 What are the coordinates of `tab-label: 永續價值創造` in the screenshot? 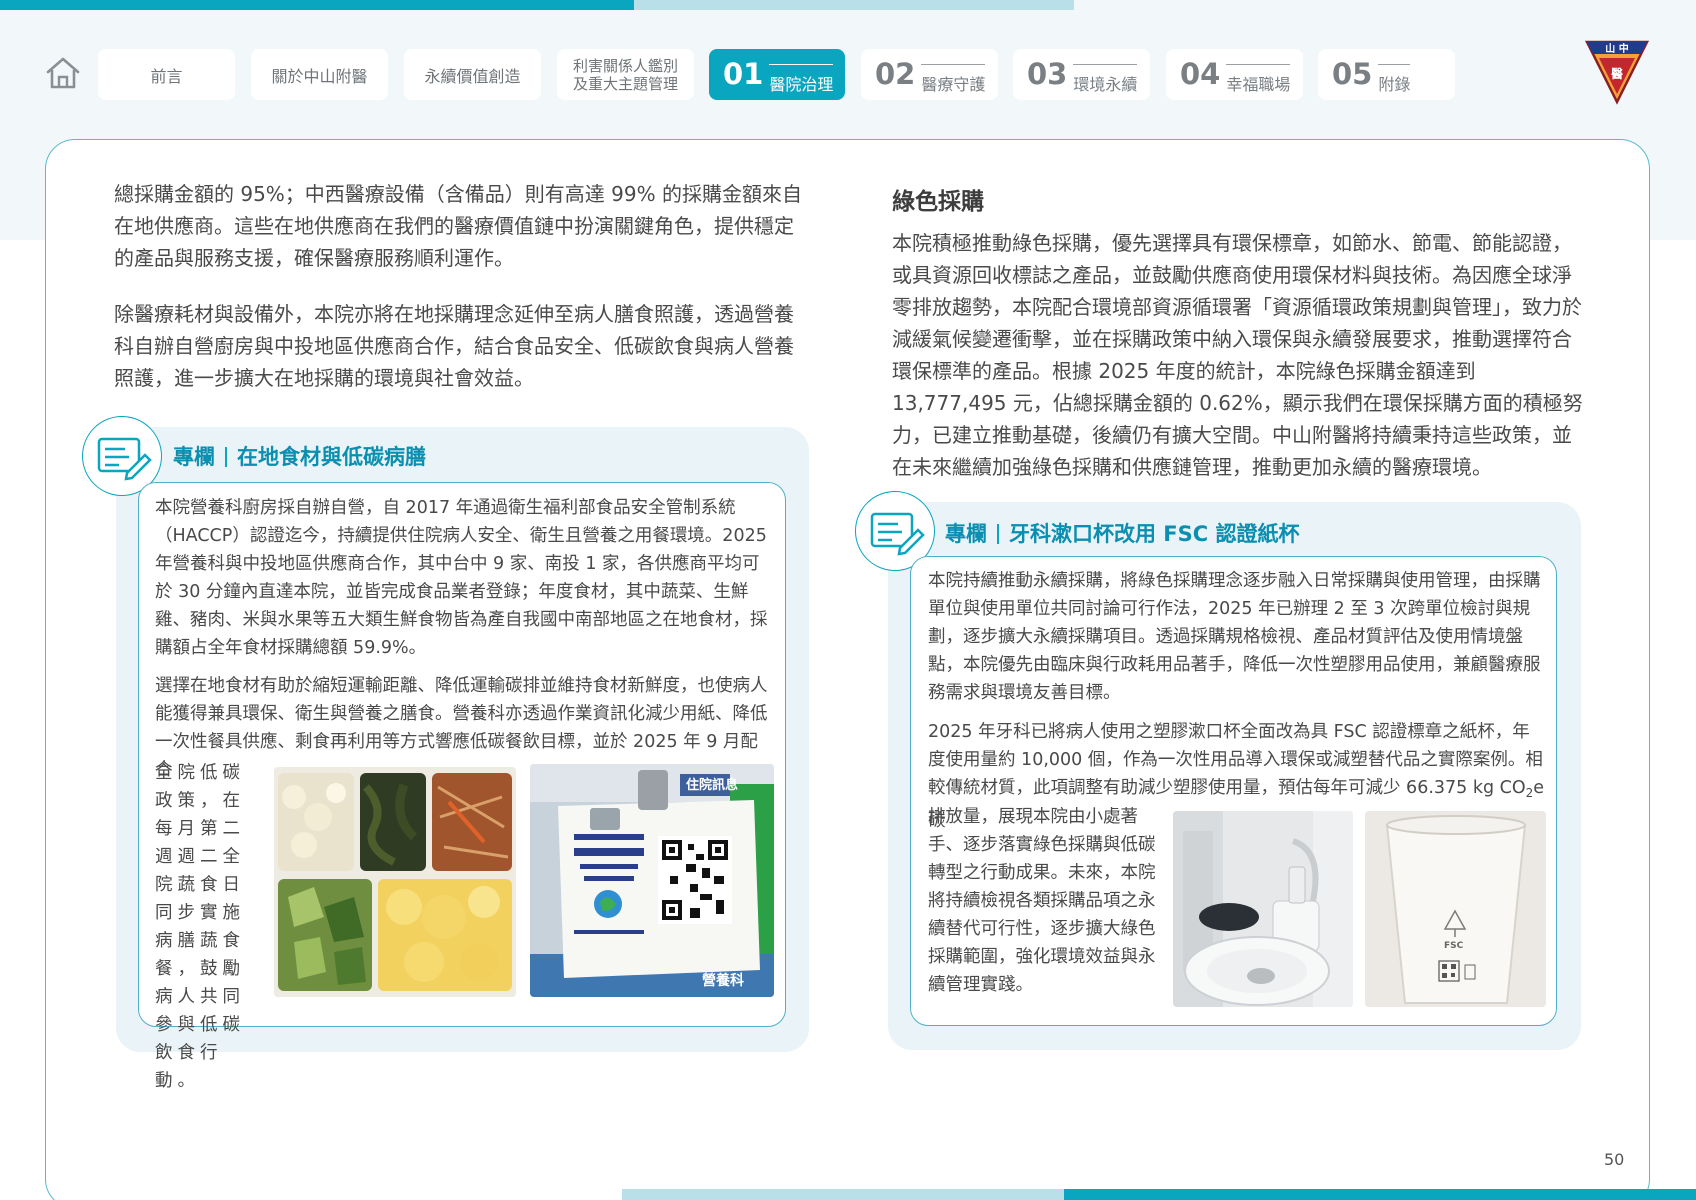 It's located at (472, 76).